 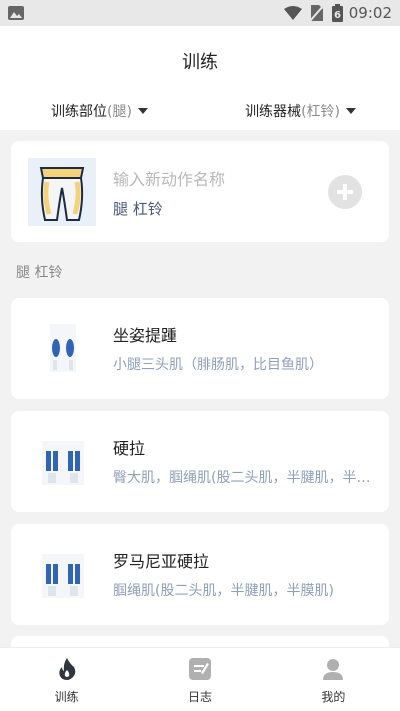 I want to click on page-title: 训练, so click(x=200, y=62).